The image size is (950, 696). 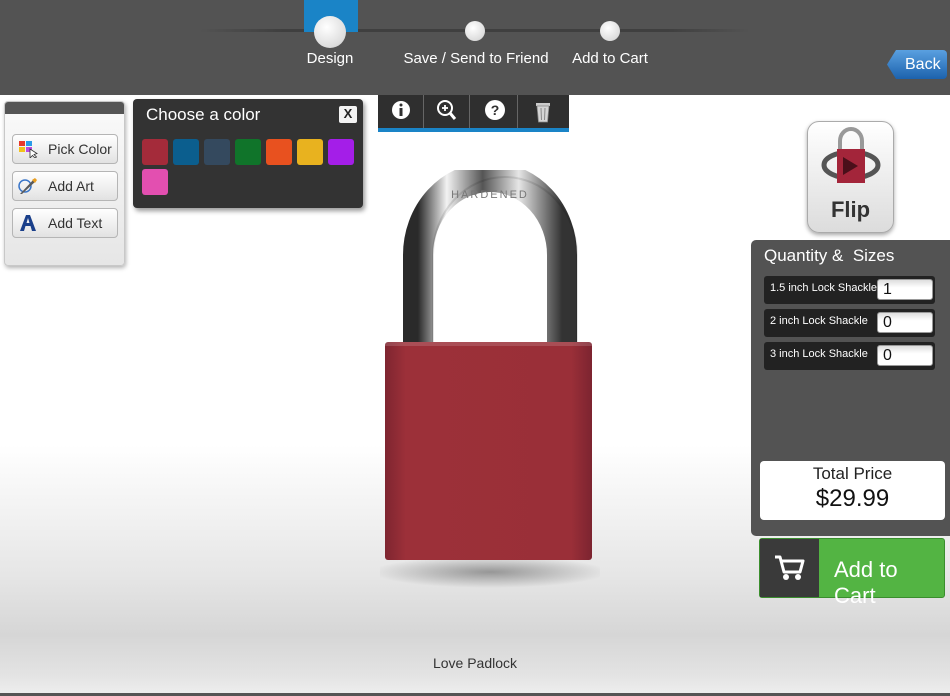 I want to click on add-to-cart-label: Add to Cart, so click(x=866, y=582).